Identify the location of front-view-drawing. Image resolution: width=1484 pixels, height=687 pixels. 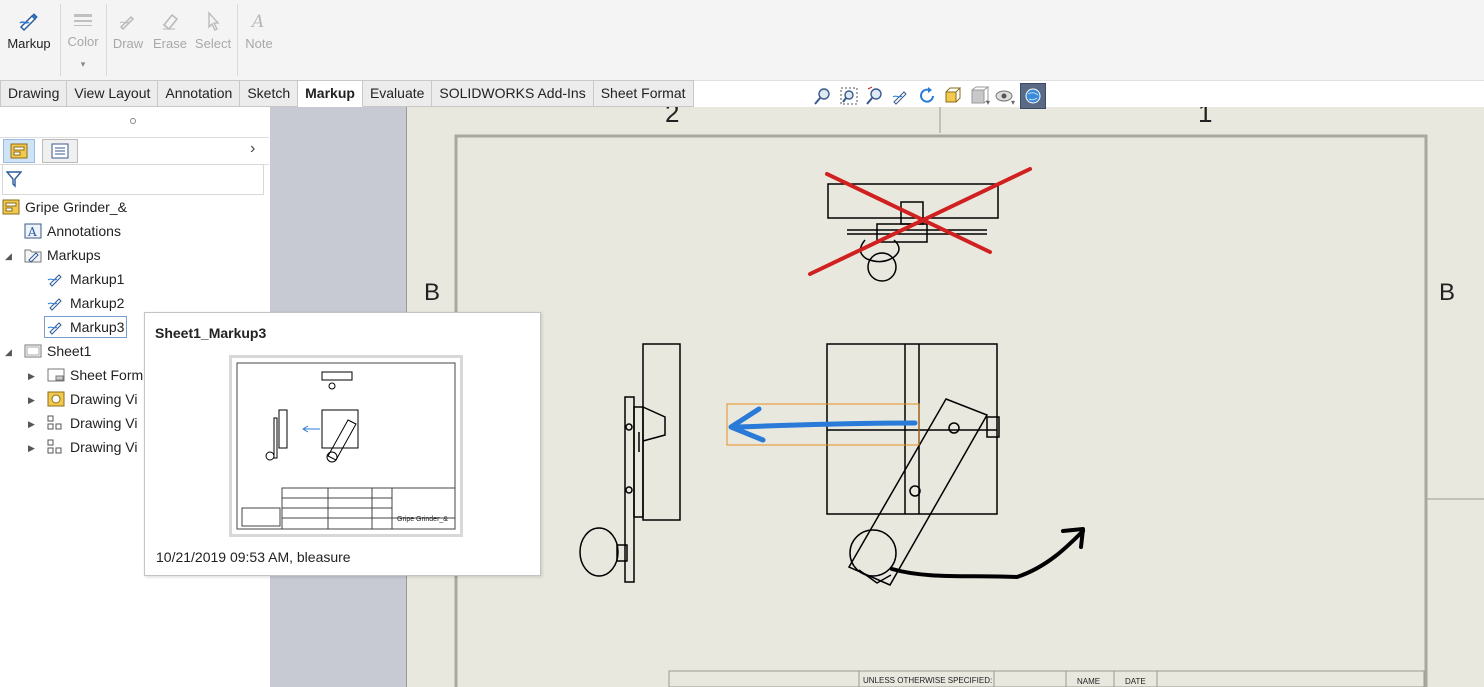
(913, 464).